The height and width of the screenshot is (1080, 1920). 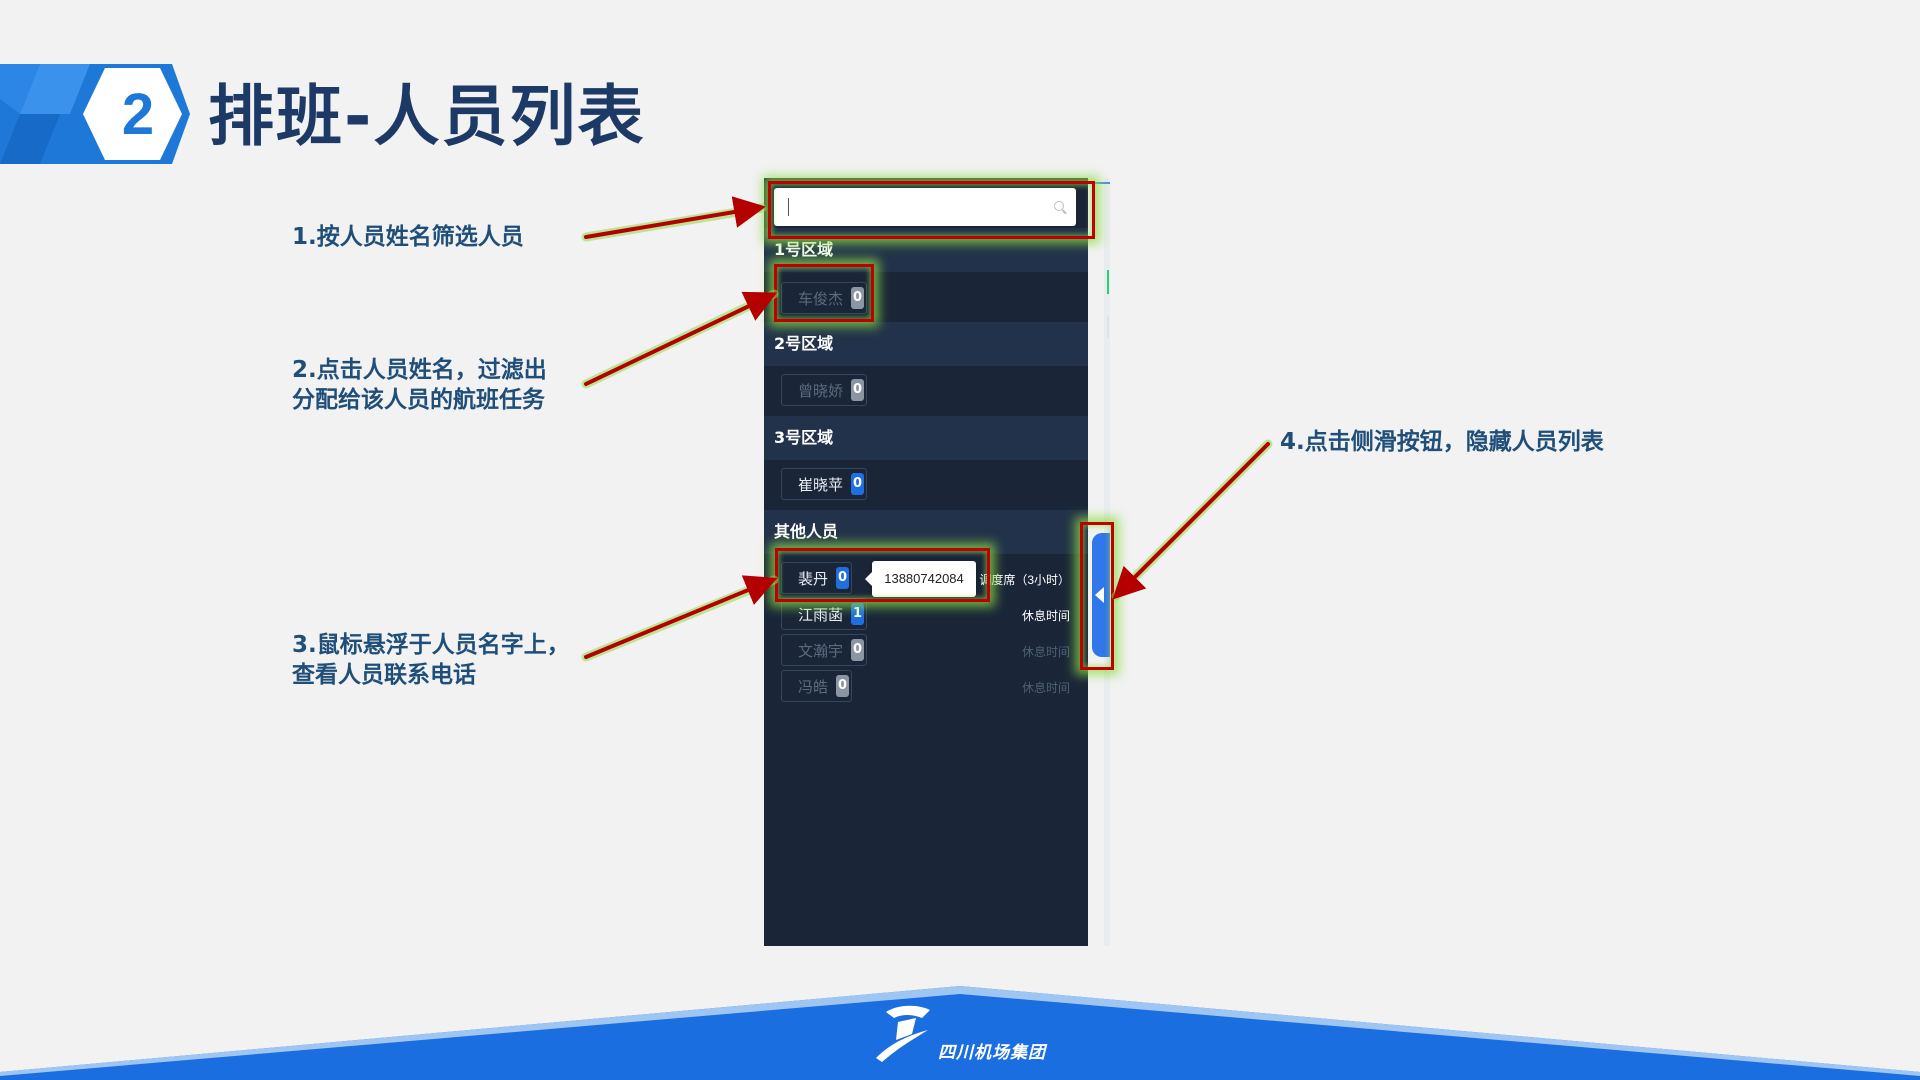 What do you see at coordinates (431, 660) in the screenshot?
I see `annotation-hover-phone: 3.鼠标悬浮于人员名字上， 查看人员联系电话` at bounding box center [431, 660].